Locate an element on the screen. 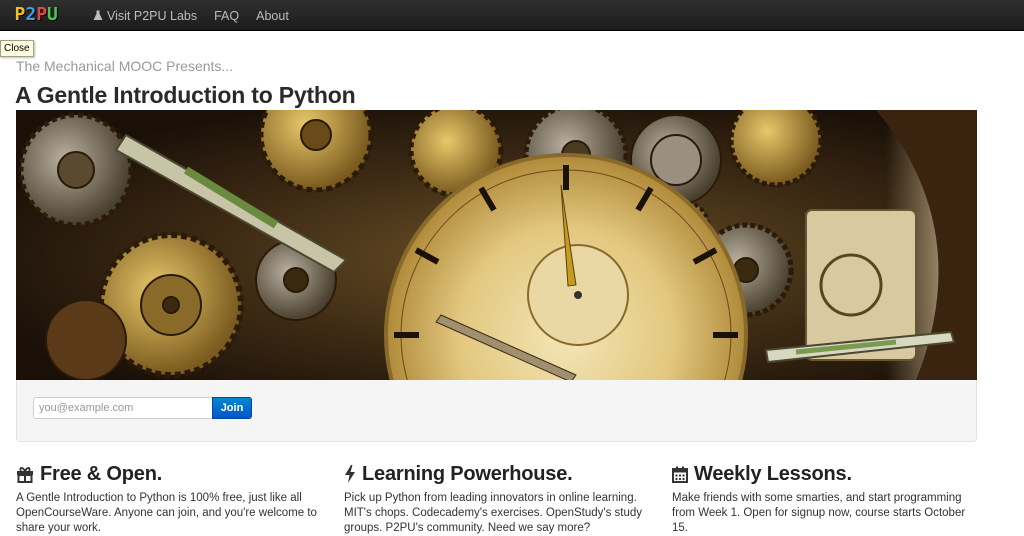 This screenshot has width=1024, height=536. nav-link-label: About is located at coordinates (272, 15).